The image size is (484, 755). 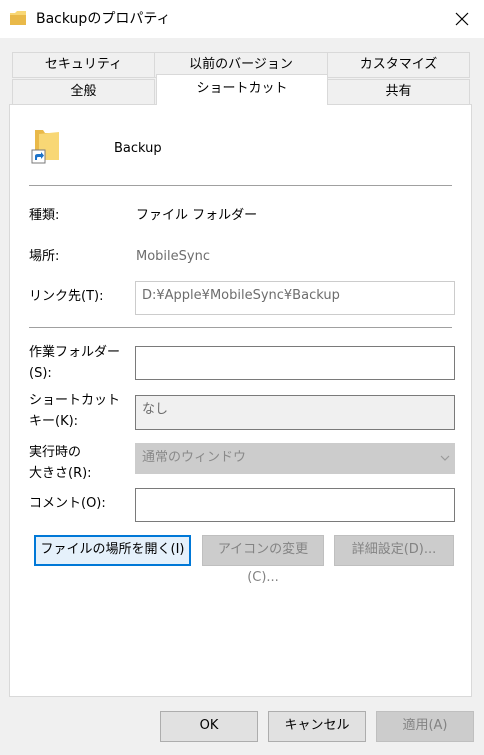 What do you see at coordinates (40, 373) in the screenshot?
I see `workdir-label-line2: (S):` at bounding box center [40, 373].